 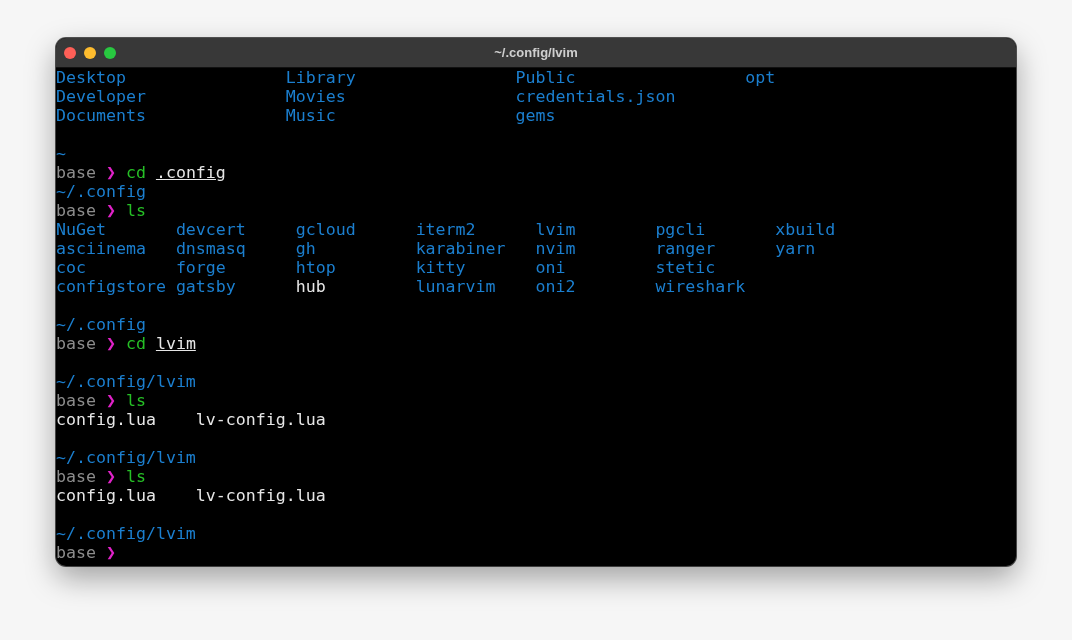 What do you see at coordinates (545, 77) in the screenshot?
I see `directory-name: Public` at bounding box center [545, 77].